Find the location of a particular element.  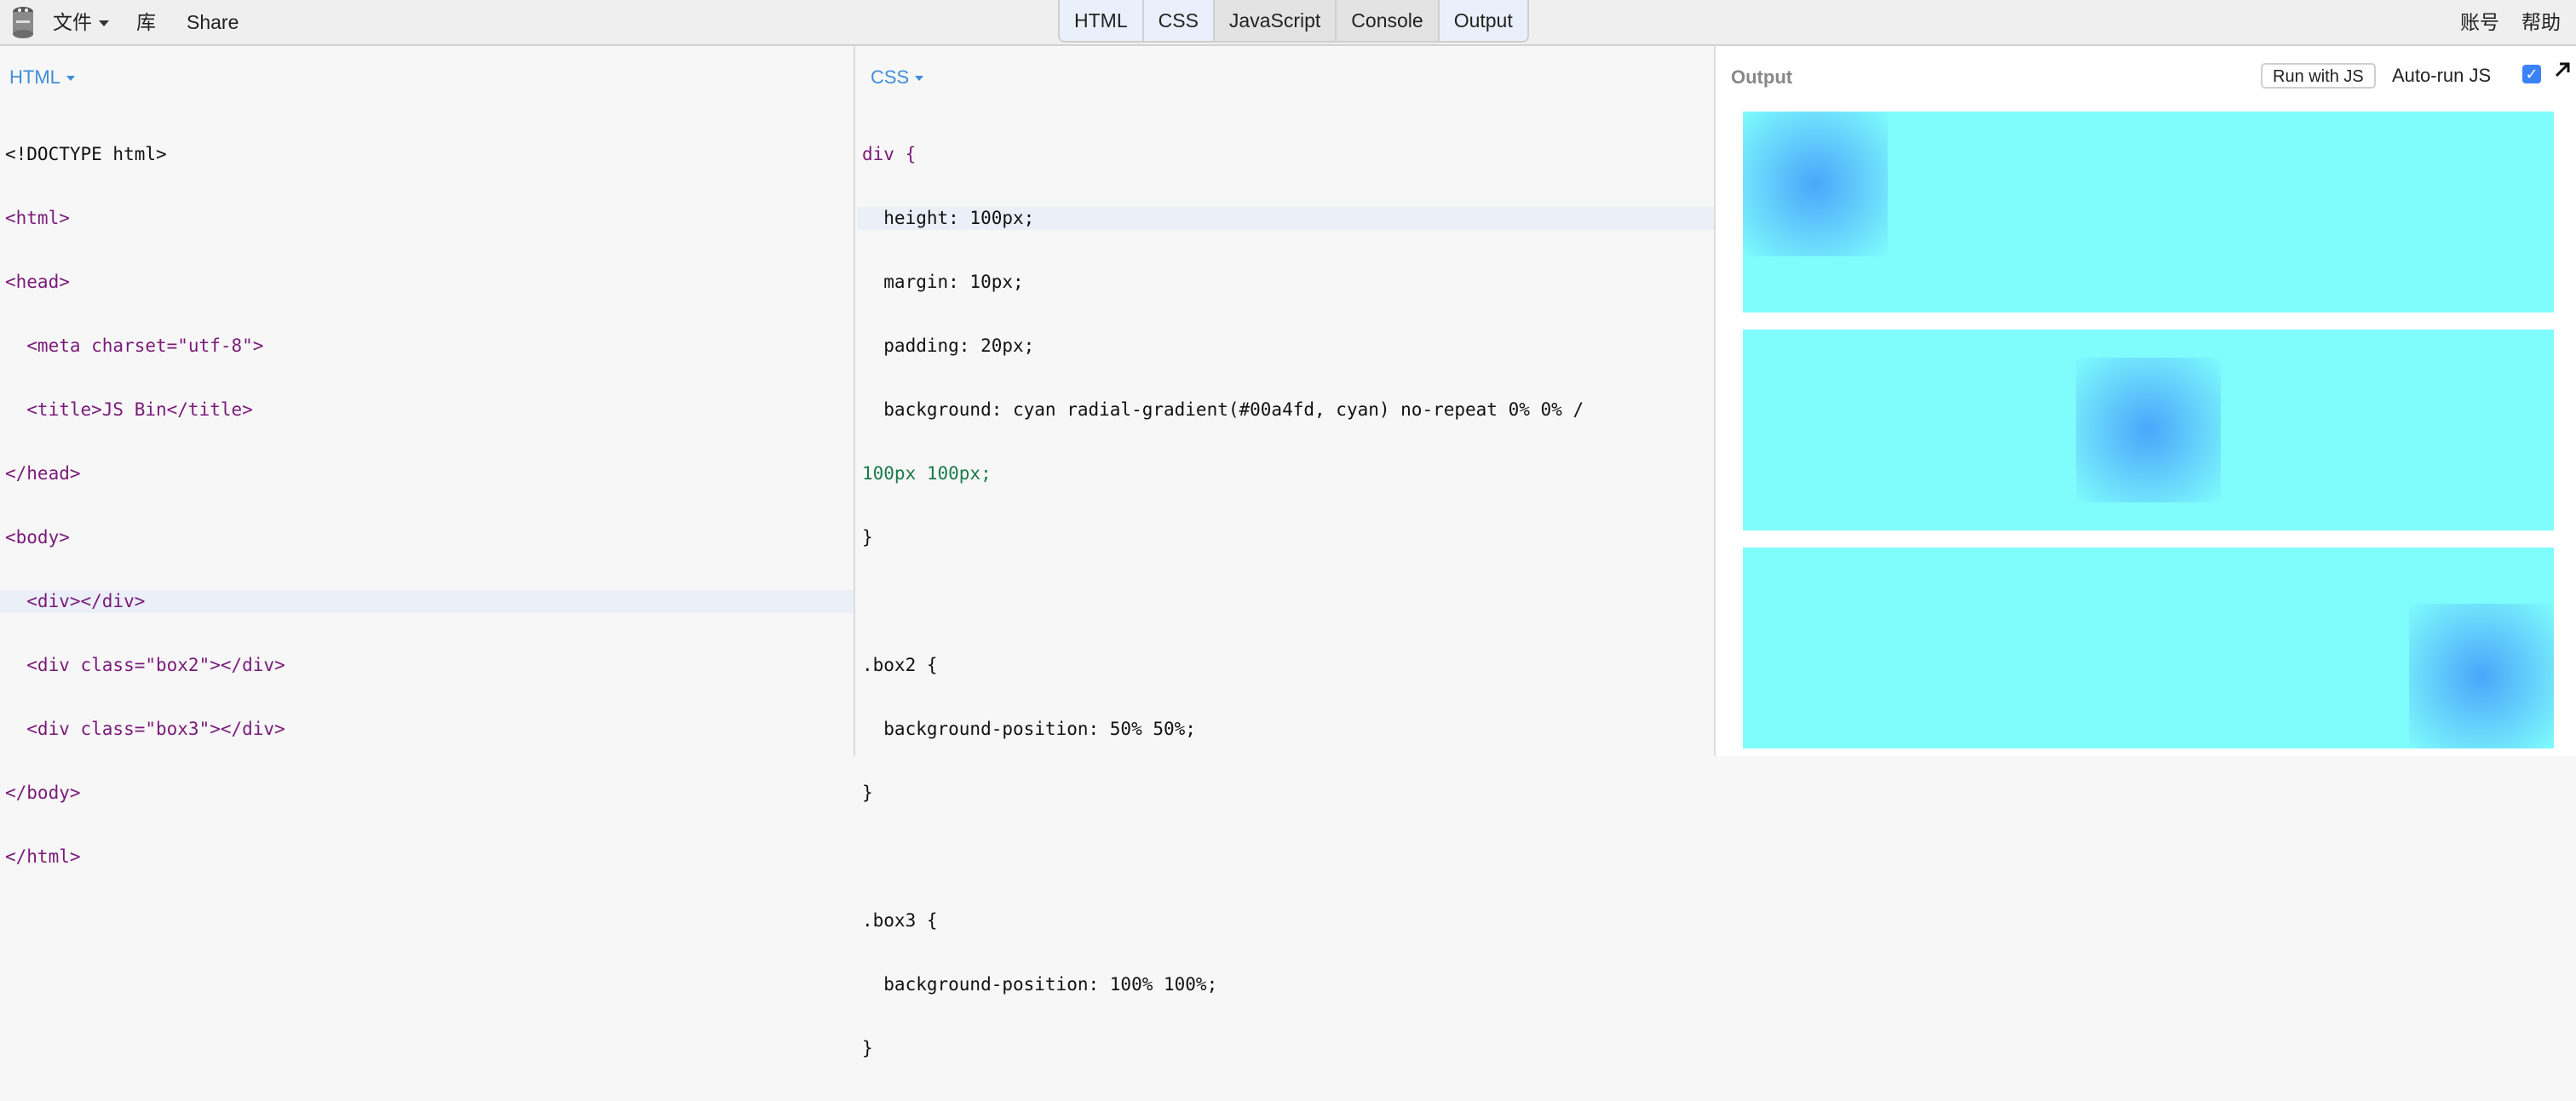

code-line: .box3 { is located at coordinates (1286, 920).